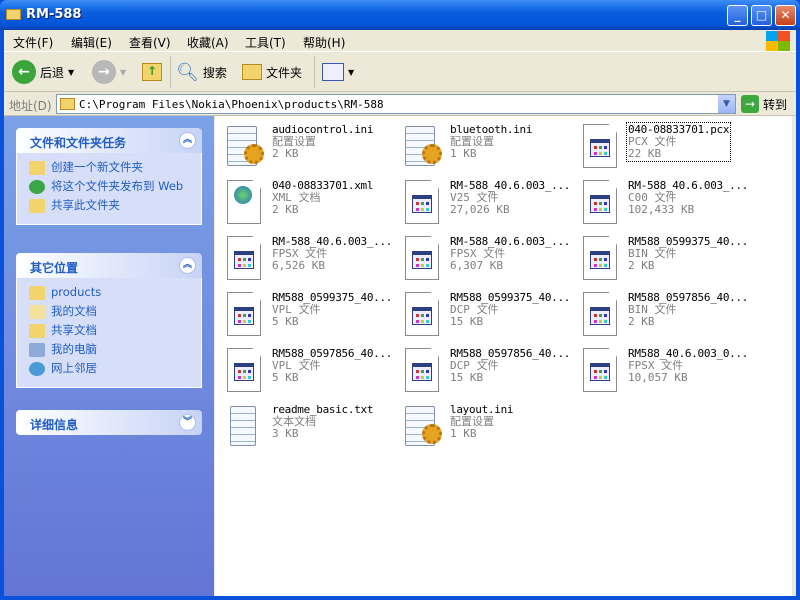 The height and width of the screenshot is (600, 800). What do you see at coordinates (115, 168) in the screenshot?
I see `task-new-folder: 创建一个新文件夹` at bounding box center [115, 168].